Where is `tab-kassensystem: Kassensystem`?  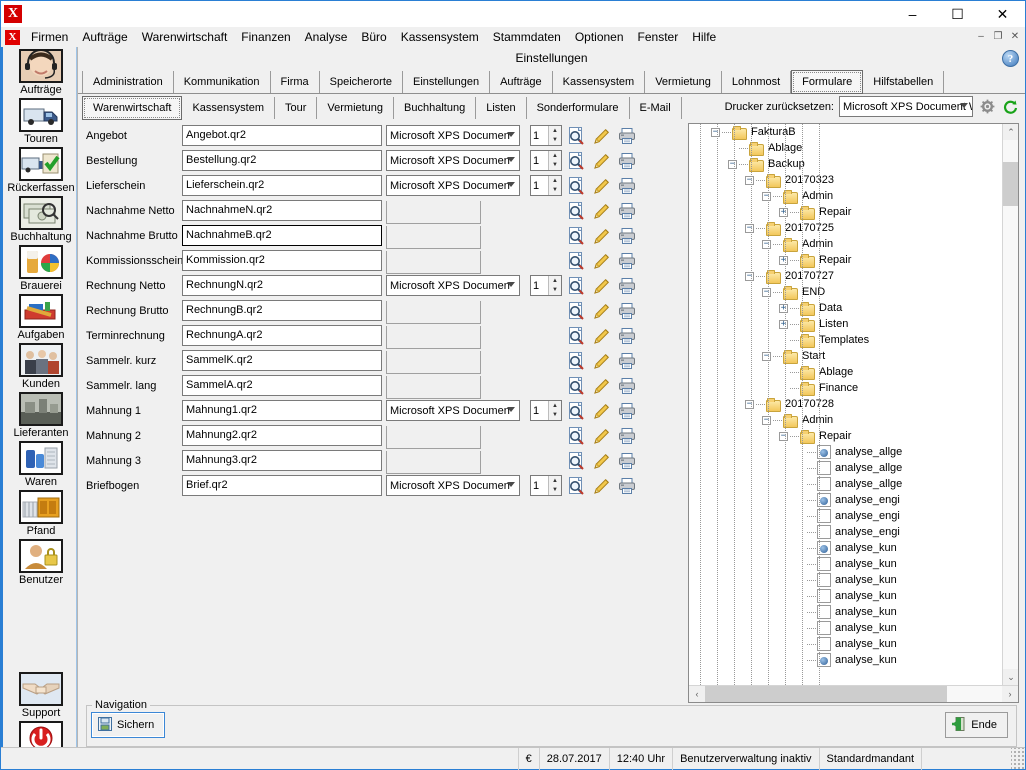 tab-kassensystem: Kassensystem is located at coordinates (599, 82).